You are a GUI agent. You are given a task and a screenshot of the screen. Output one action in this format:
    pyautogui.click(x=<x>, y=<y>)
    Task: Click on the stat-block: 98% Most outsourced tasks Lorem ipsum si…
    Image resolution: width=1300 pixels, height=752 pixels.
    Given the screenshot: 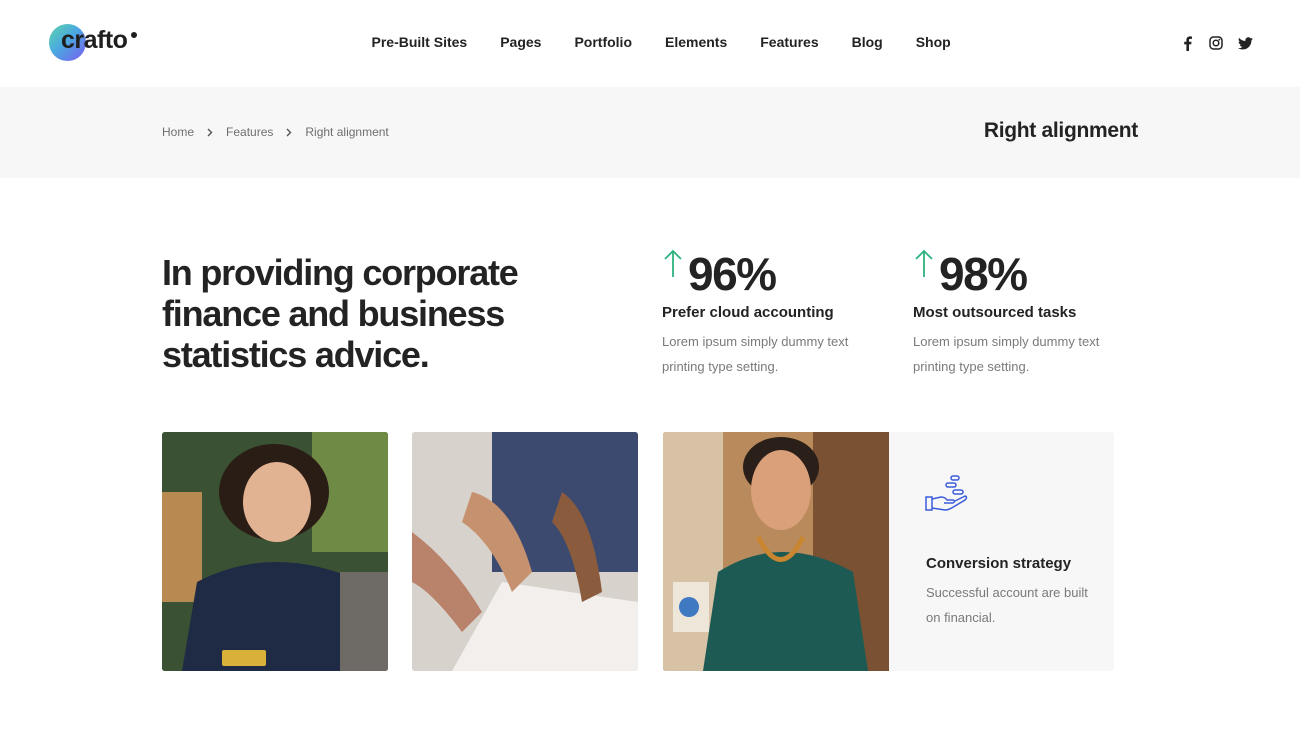 What is the action you would take?
    pyautogui.click(x=1028, y=312)
    